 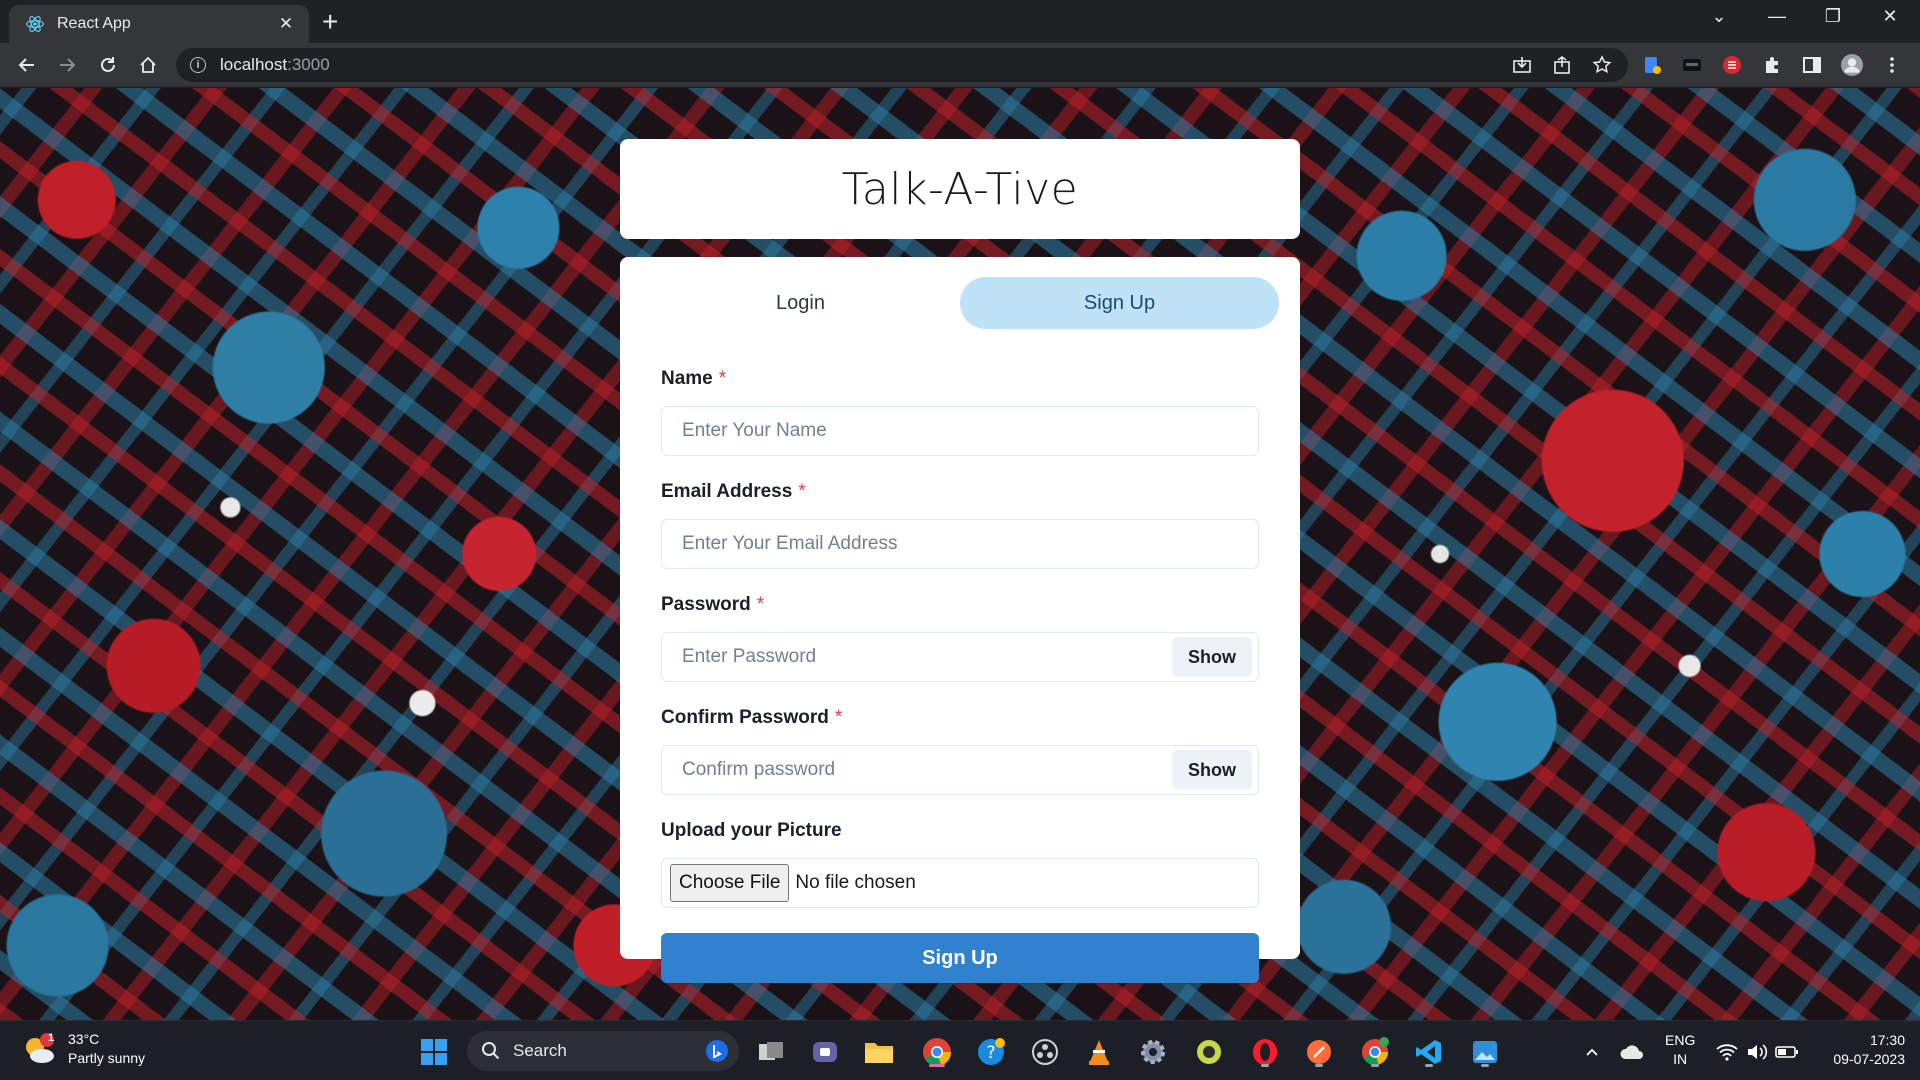 I want to click on confirm-password-field: Confirm Password * Confirm password Show, so click(x=960, y=748).